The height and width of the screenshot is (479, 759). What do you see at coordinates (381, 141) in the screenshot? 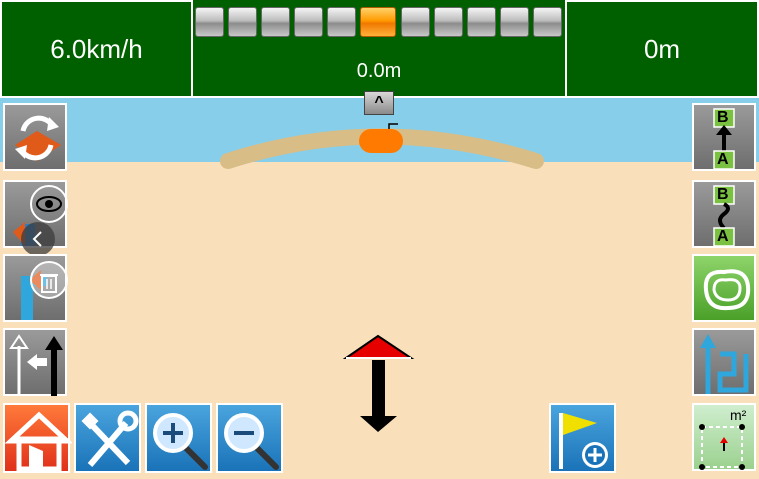
I see `implement-icon` at bounding box center [381, 141].